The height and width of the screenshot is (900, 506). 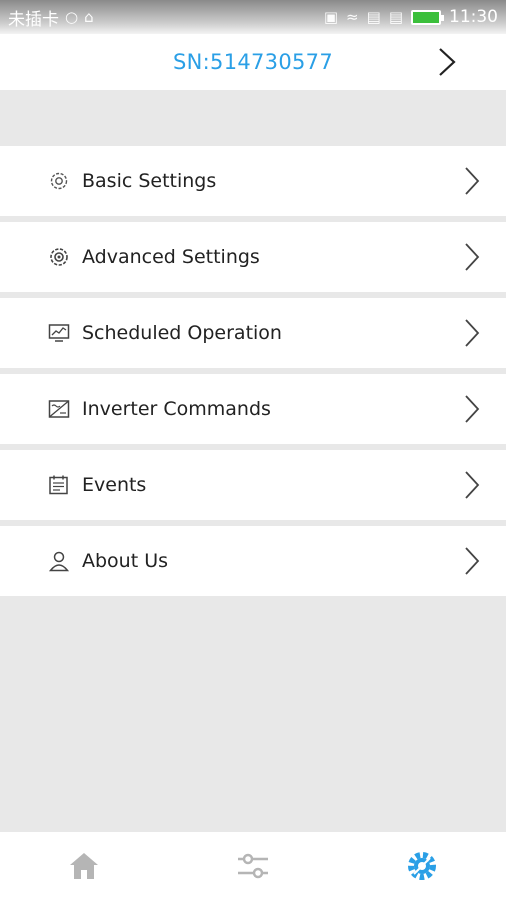 I want to click on person-icon, so click(x=59, y=561).